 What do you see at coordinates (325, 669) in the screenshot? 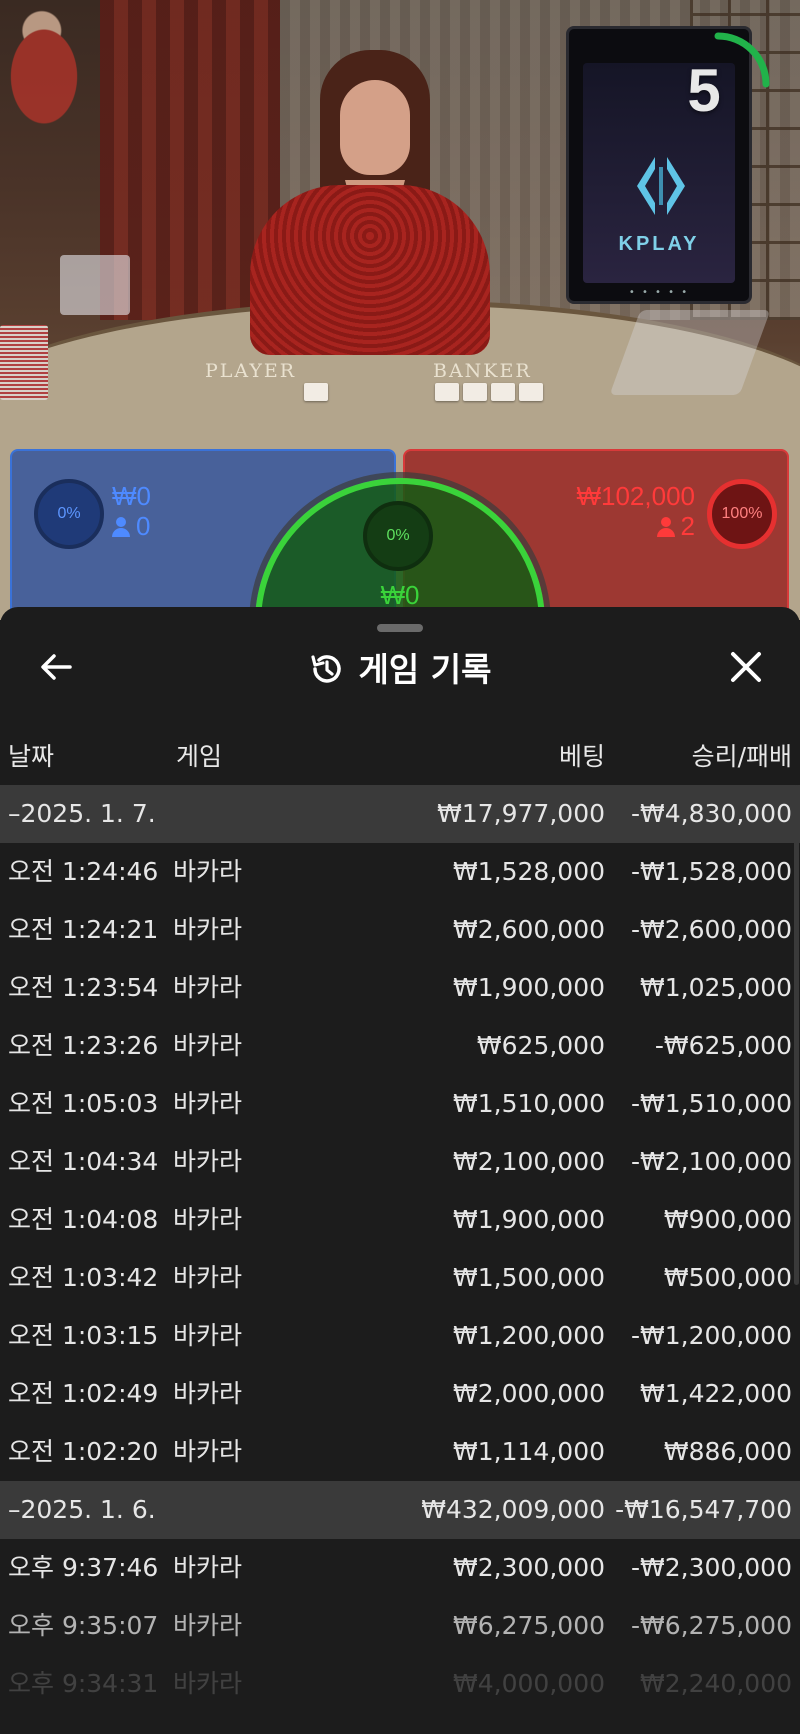
I see `history-icon` at bounding box center [325, 669].